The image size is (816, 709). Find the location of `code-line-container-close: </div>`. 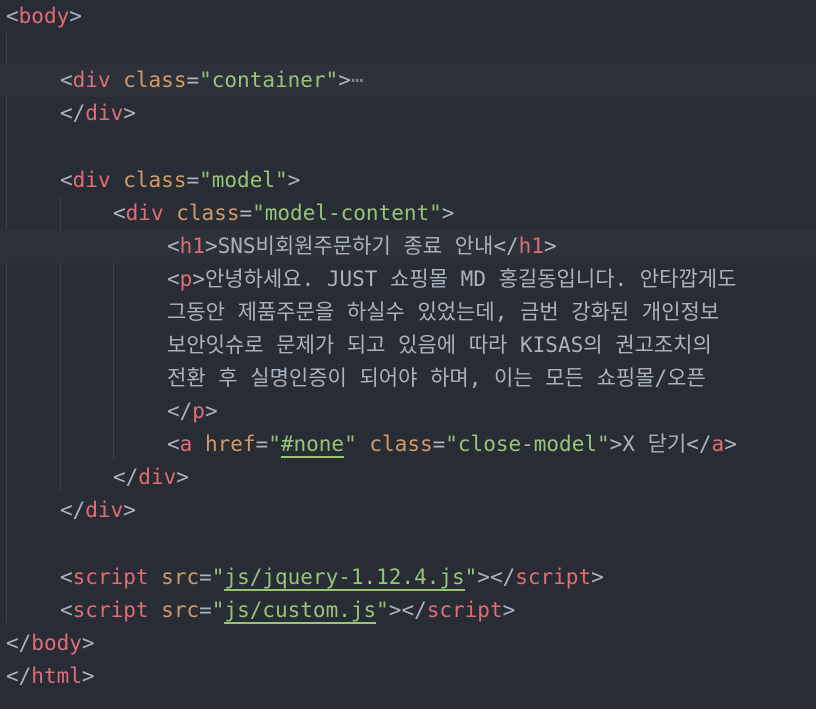

code-line-container-close: </div> is located at coordinates (408, 113).